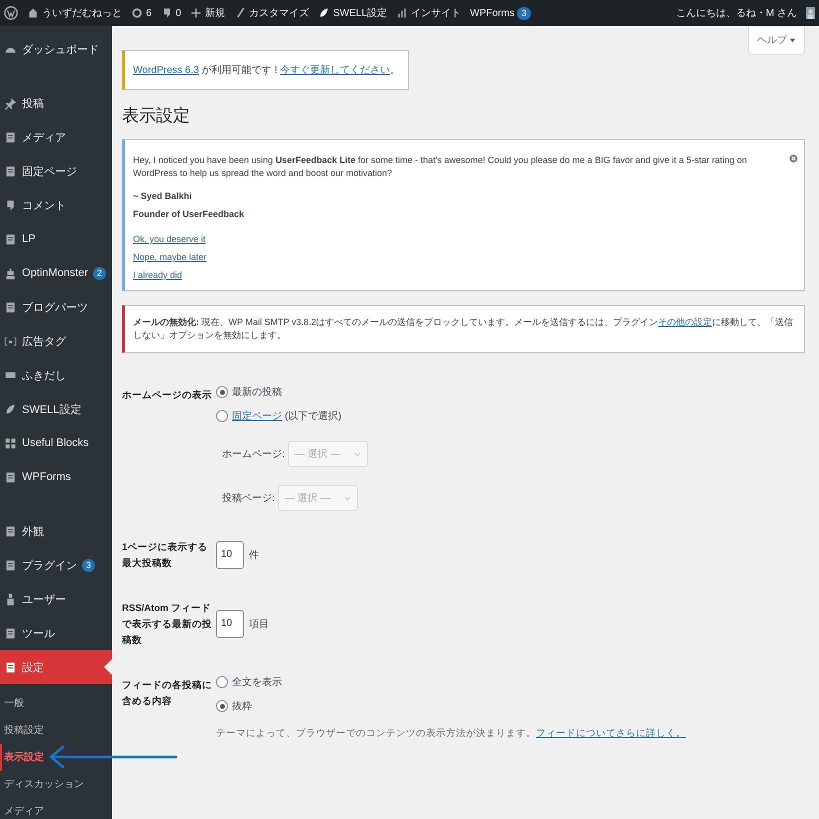 This screenshot has width=819, height=819. Describe the element at coordinates (810, 13) in the screenshot. I see `avatar-icon` at that location.